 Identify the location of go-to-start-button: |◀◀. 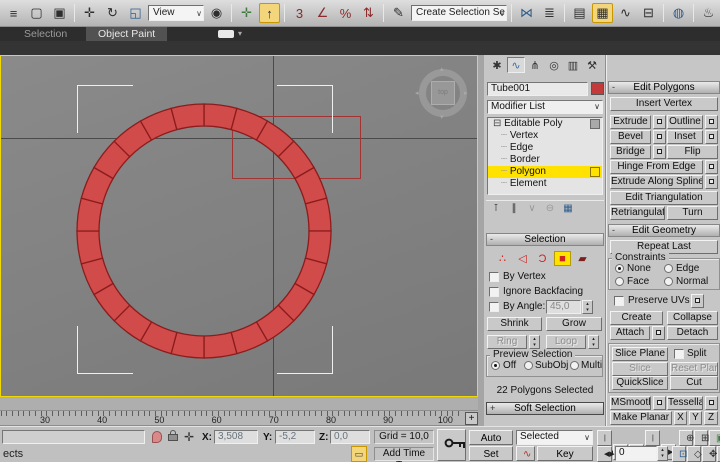
(606, 443).